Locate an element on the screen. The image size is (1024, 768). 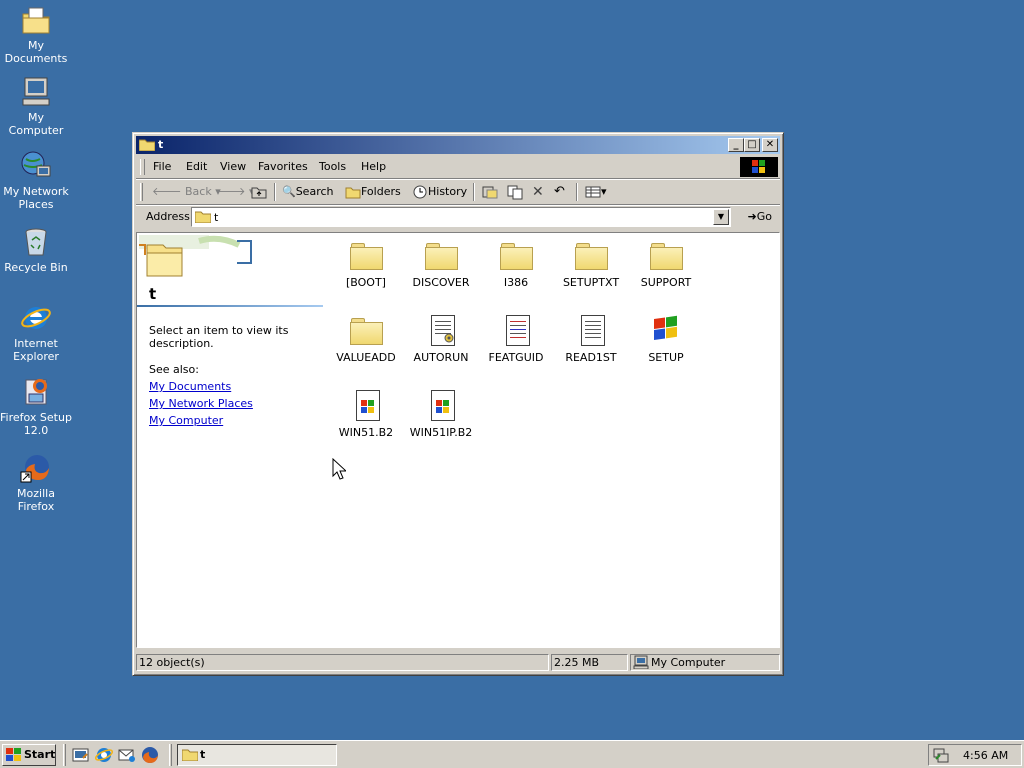
file-item-discover: DISCOVER is located at coordinates (441, 264).